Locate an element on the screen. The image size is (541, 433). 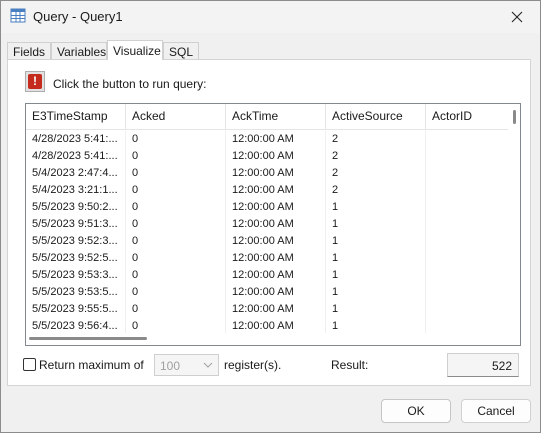
table-row: 5/4/2023 3:21:1... 0 12:00:00 AM 2 is located at coordinates (268, 190).